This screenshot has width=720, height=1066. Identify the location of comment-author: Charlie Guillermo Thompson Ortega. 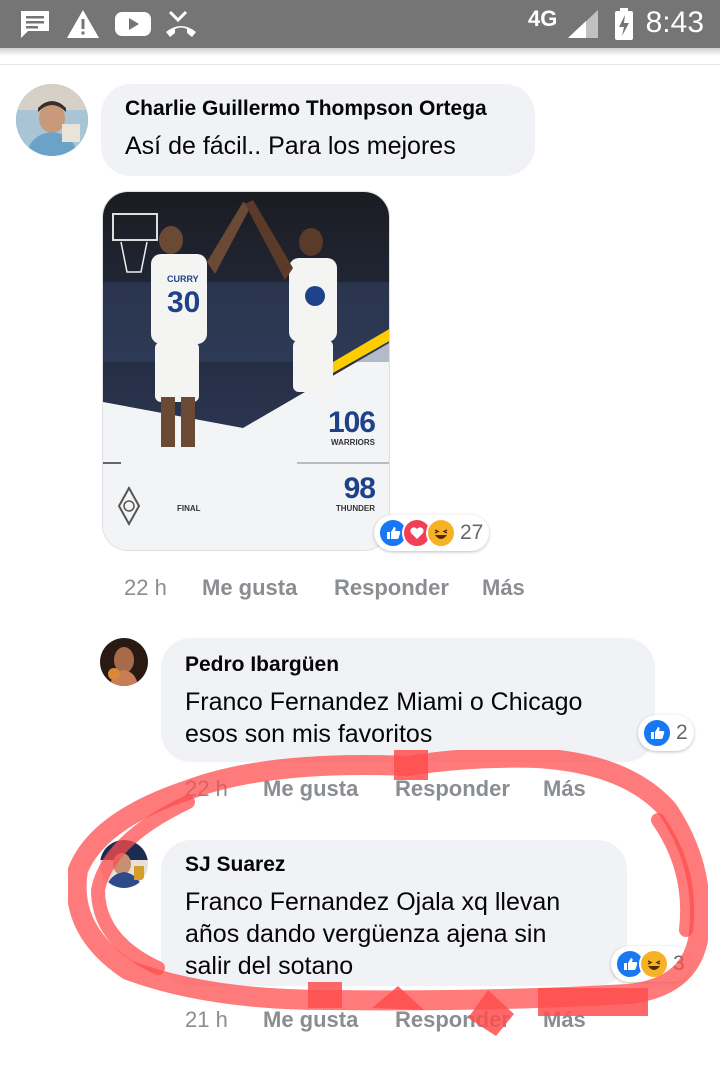
(306, 109).